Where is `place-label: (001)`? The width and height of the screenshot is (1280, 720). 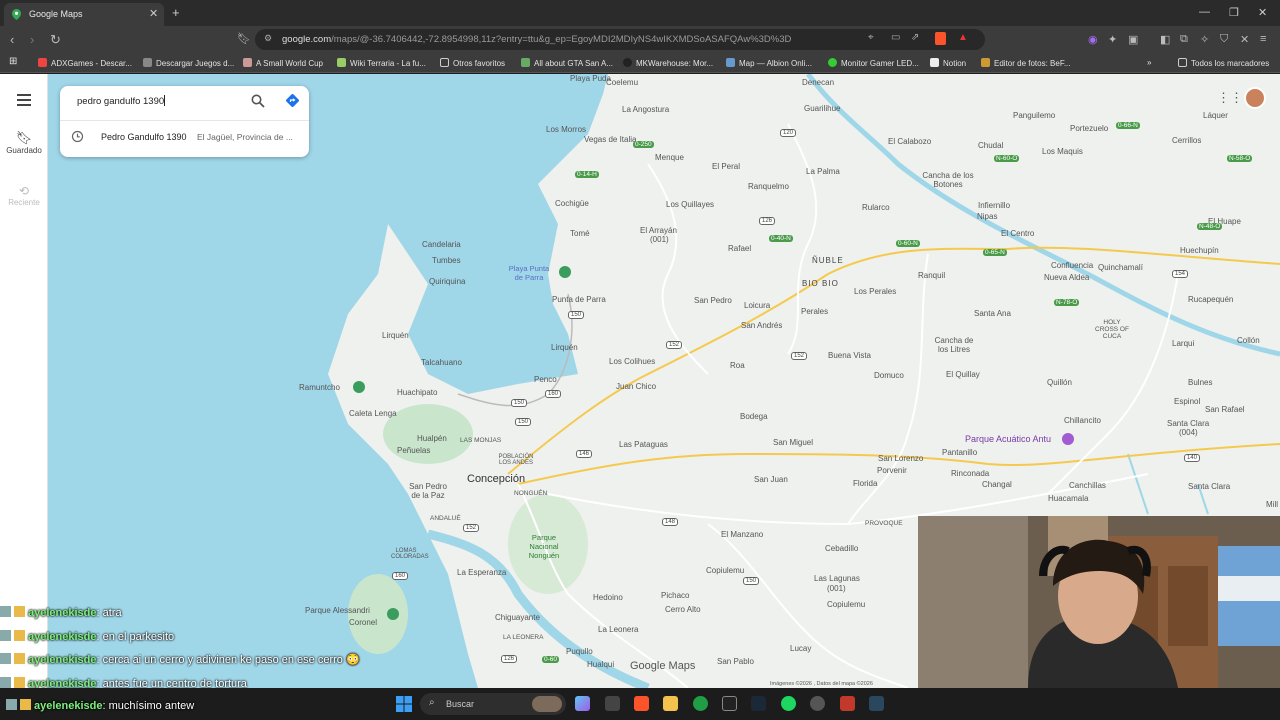
place-label: (001) is located at coordinates (836, 588).